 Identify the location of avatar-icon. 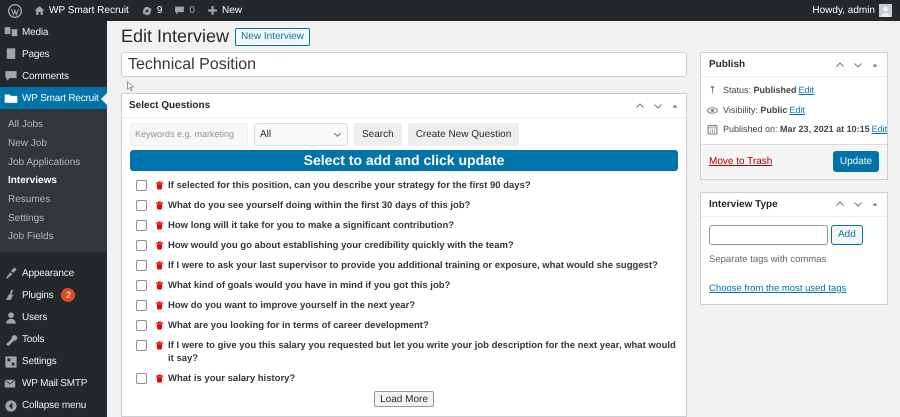
(885, 10).